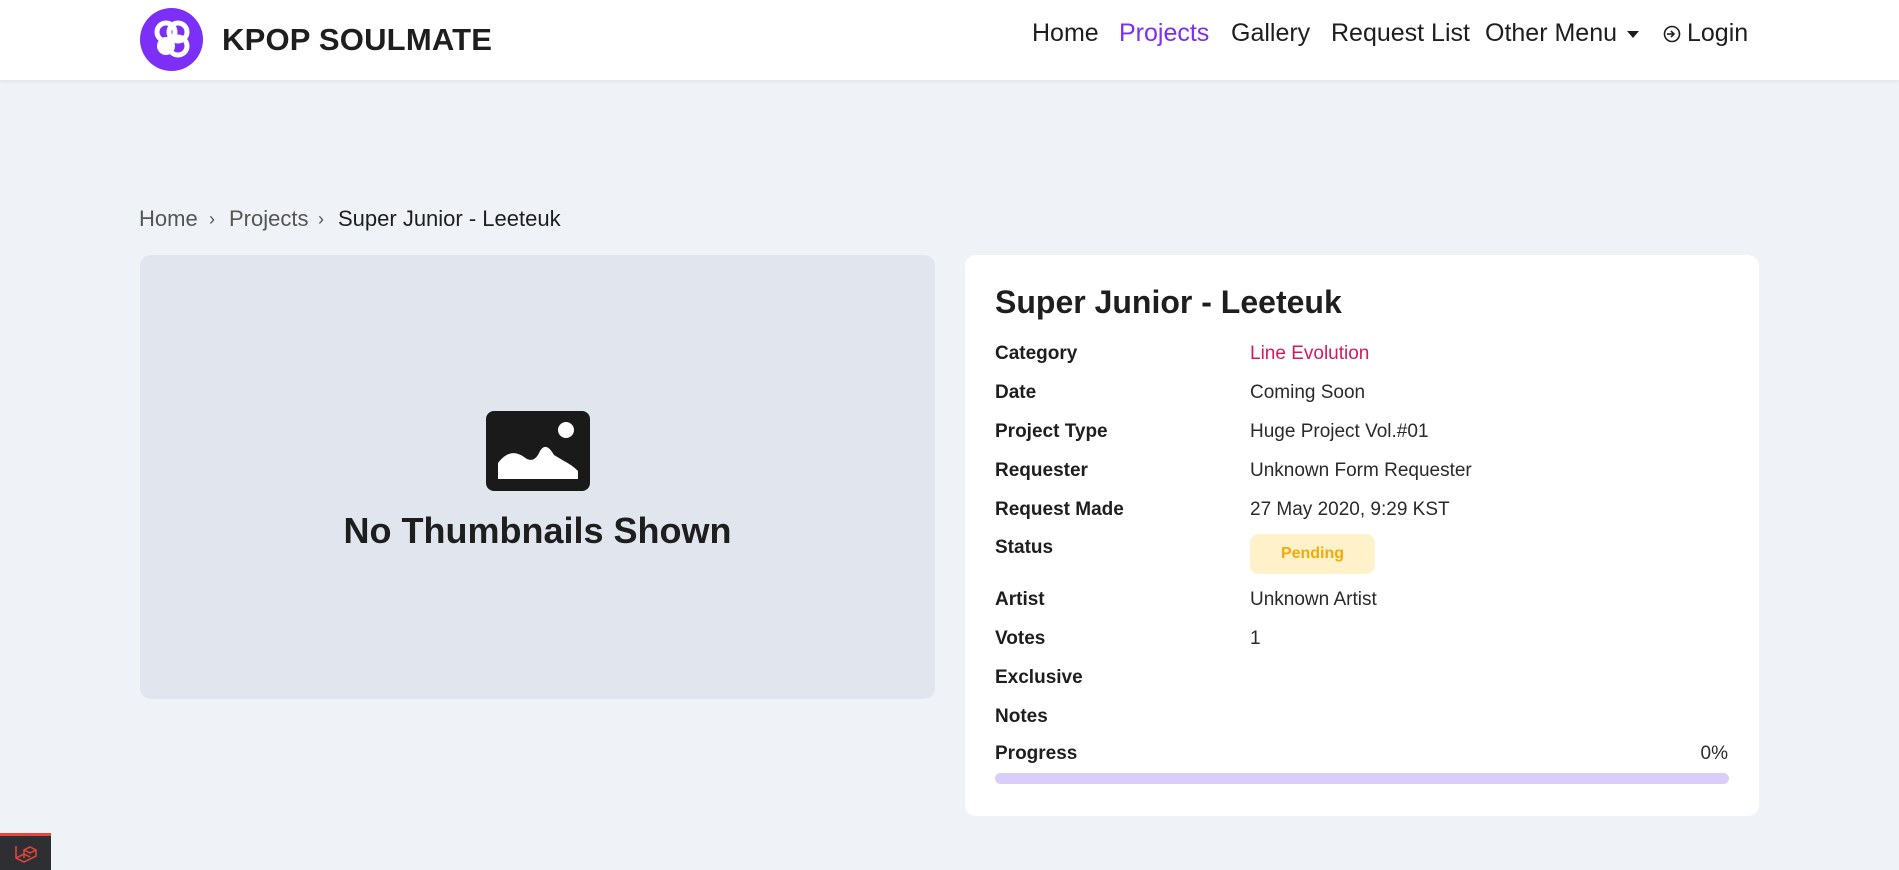  I want to click on progress-percent: 0%, so click(1714, 753).